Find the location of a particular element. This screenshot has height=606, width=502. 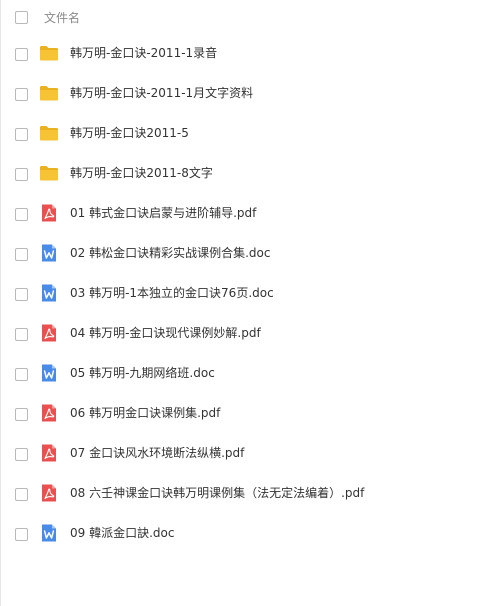

file-row: 韩万明-金口诀-2011-1月文字资料 is located at coordinates (251, 94).